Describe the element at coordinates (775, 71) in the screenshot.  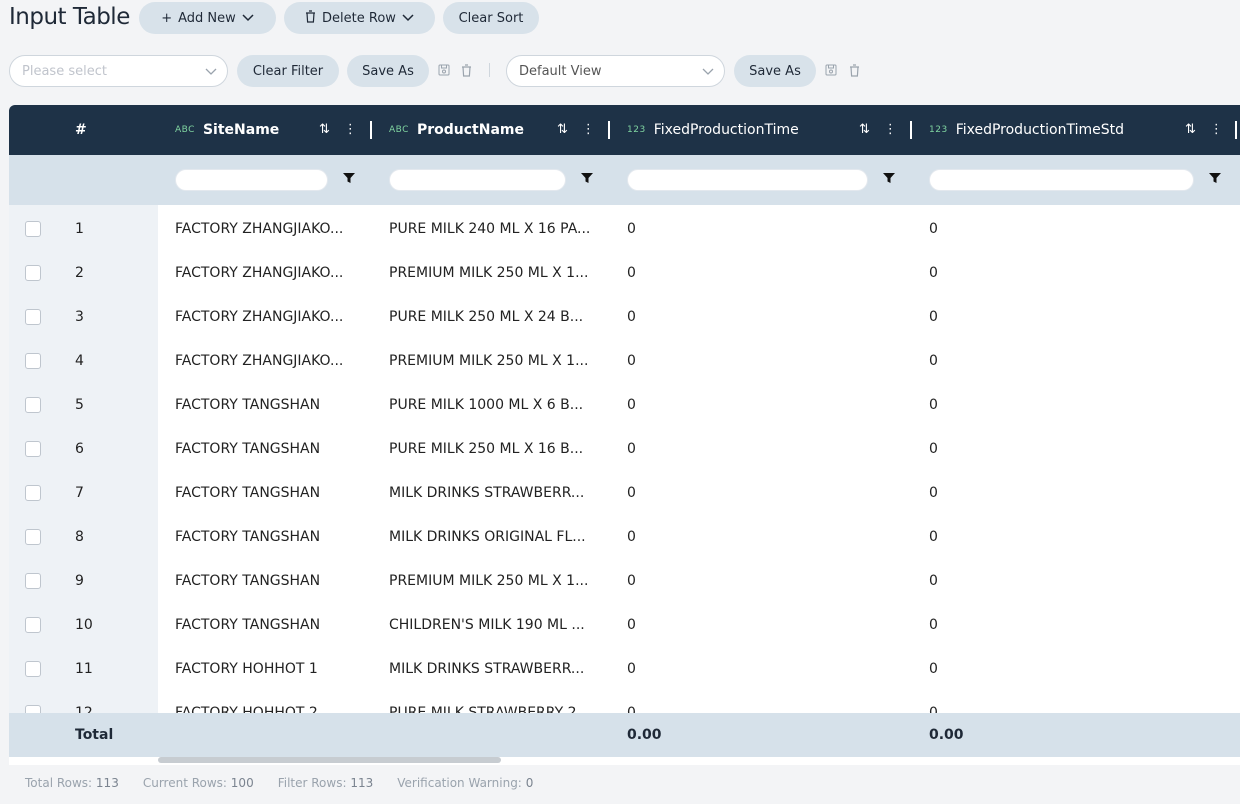
I see `save-as-view-button: Save As` at that location.